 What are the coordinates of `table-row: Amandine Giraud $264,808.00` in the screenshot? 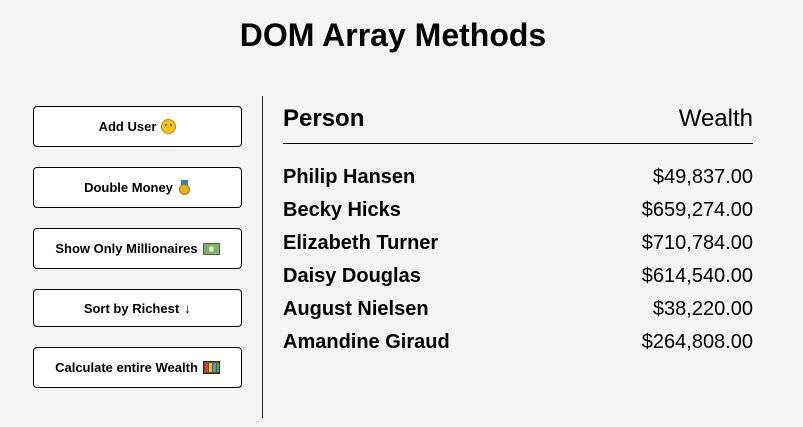 It's located at (518, 342).